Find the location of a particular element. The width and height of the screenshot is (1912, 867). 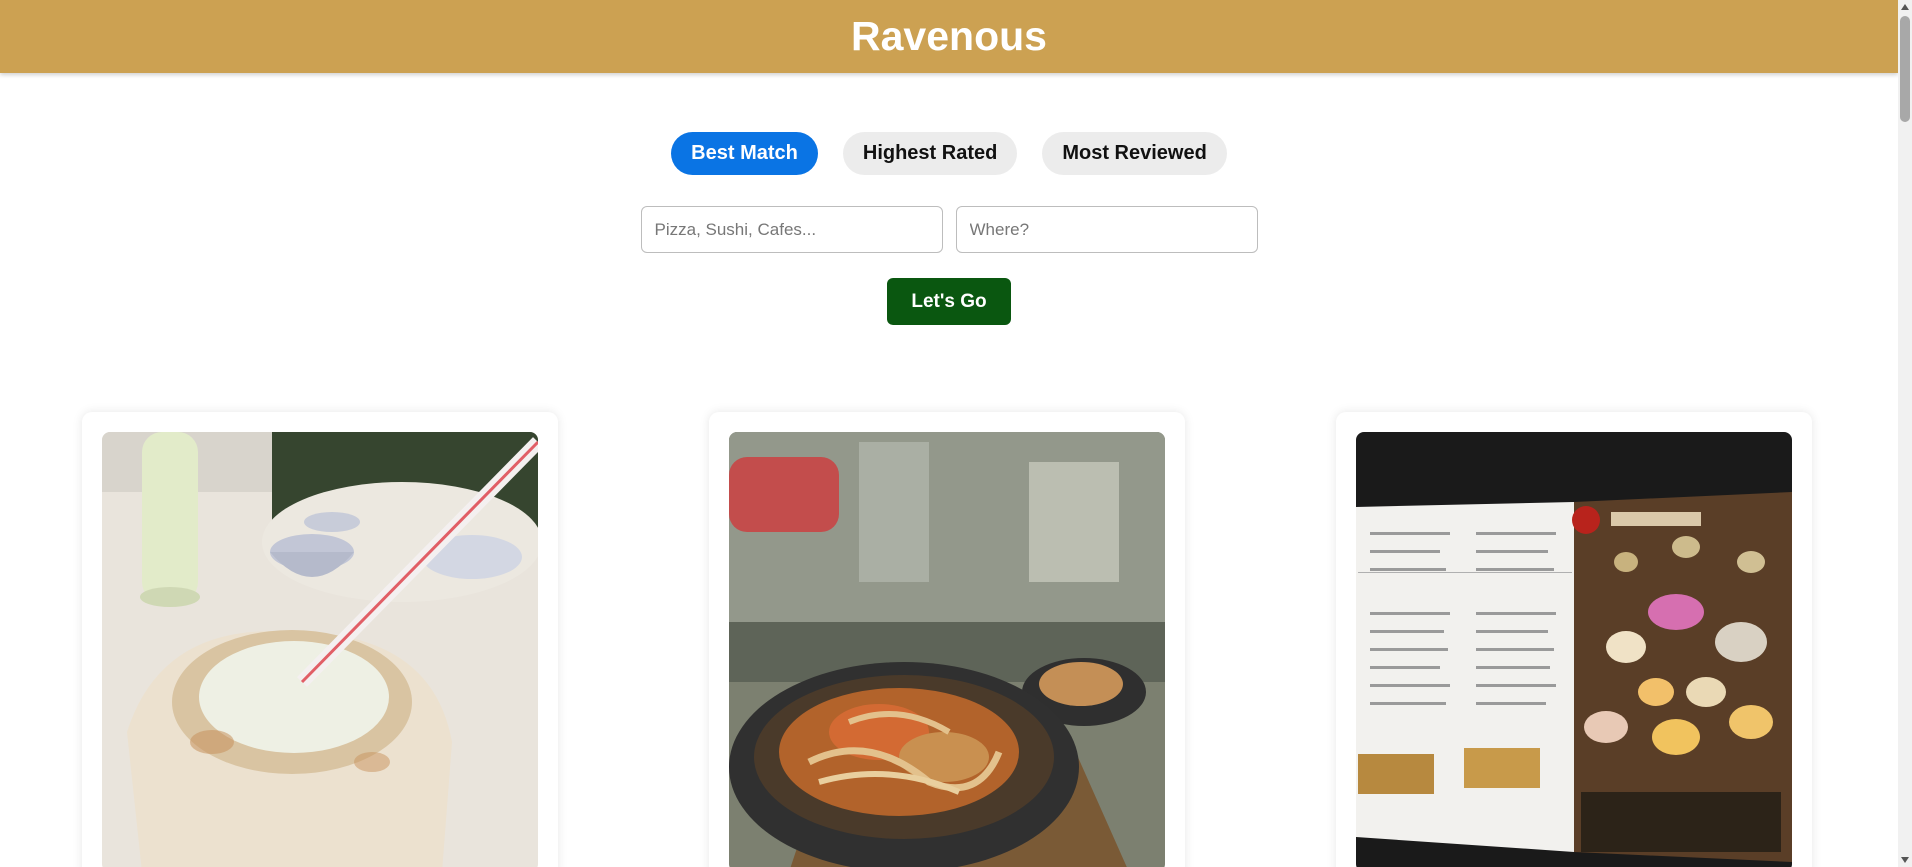

search-submit-row: Let's Go is located at coordinates (949, 301).